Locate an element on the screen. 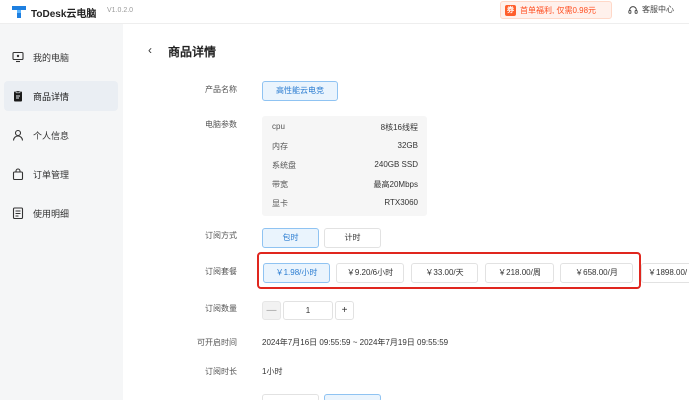  sidebar-item-product-details: 商品详情 is located at coordinates (61, 96).